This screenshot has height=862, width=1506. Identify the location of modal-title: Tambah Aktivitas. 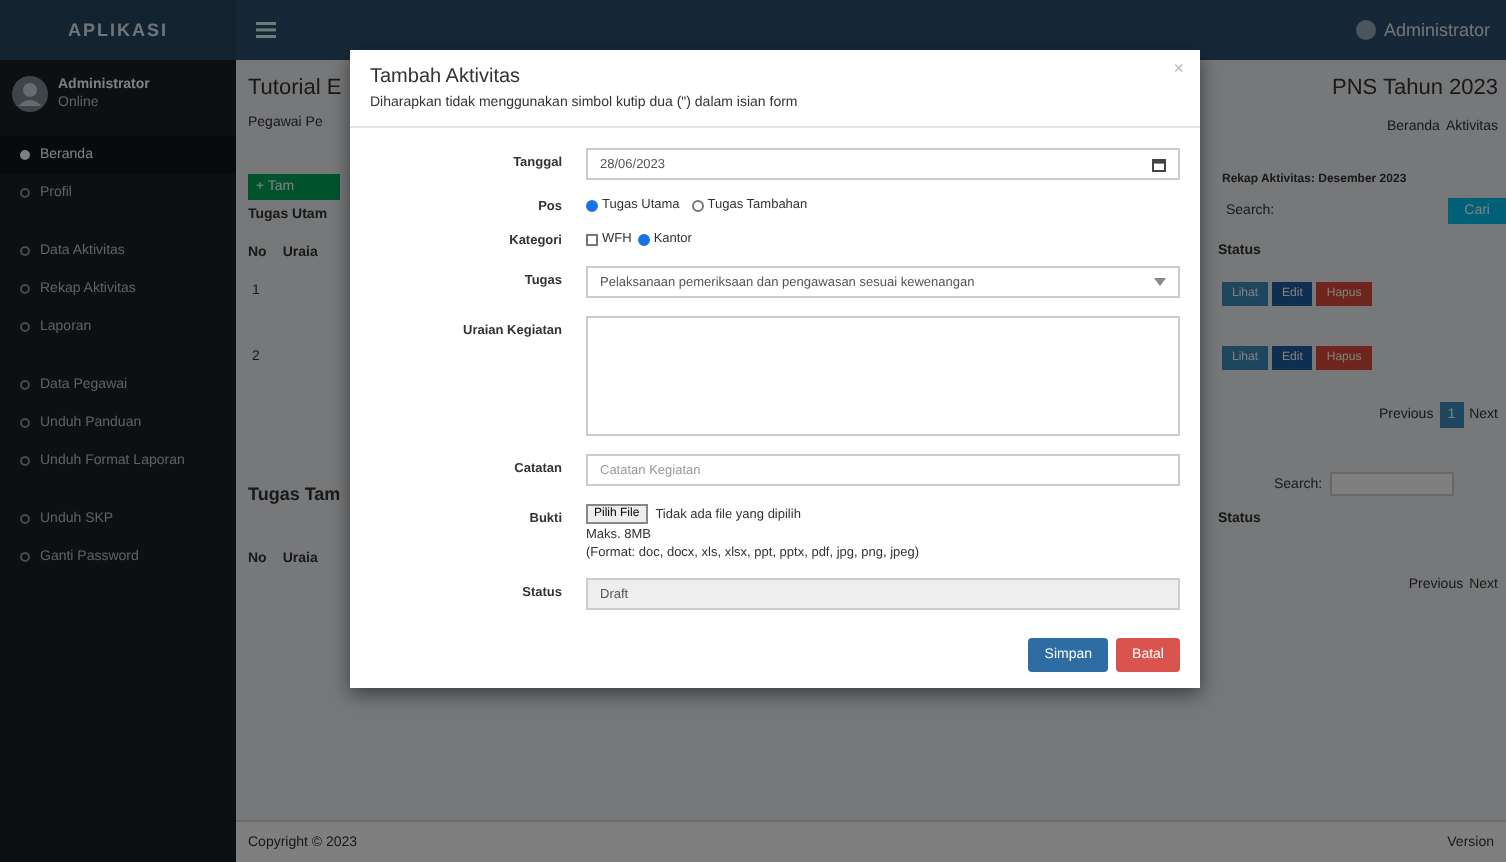
(446, 77).